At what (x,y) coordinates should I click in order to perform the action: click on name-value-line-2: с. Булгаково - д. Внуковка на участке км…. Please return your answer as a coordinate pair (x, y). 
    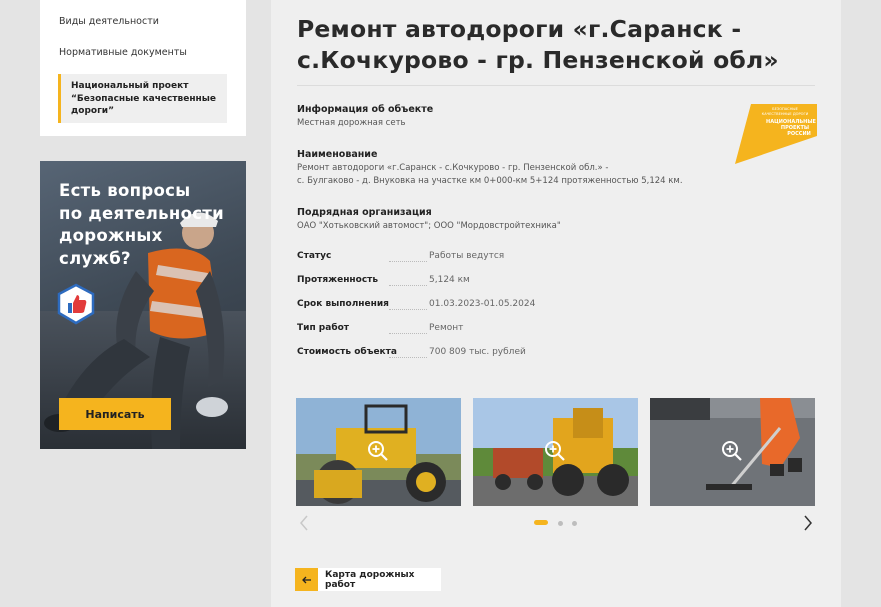
    Looking at the image, I should click on (490, 181).